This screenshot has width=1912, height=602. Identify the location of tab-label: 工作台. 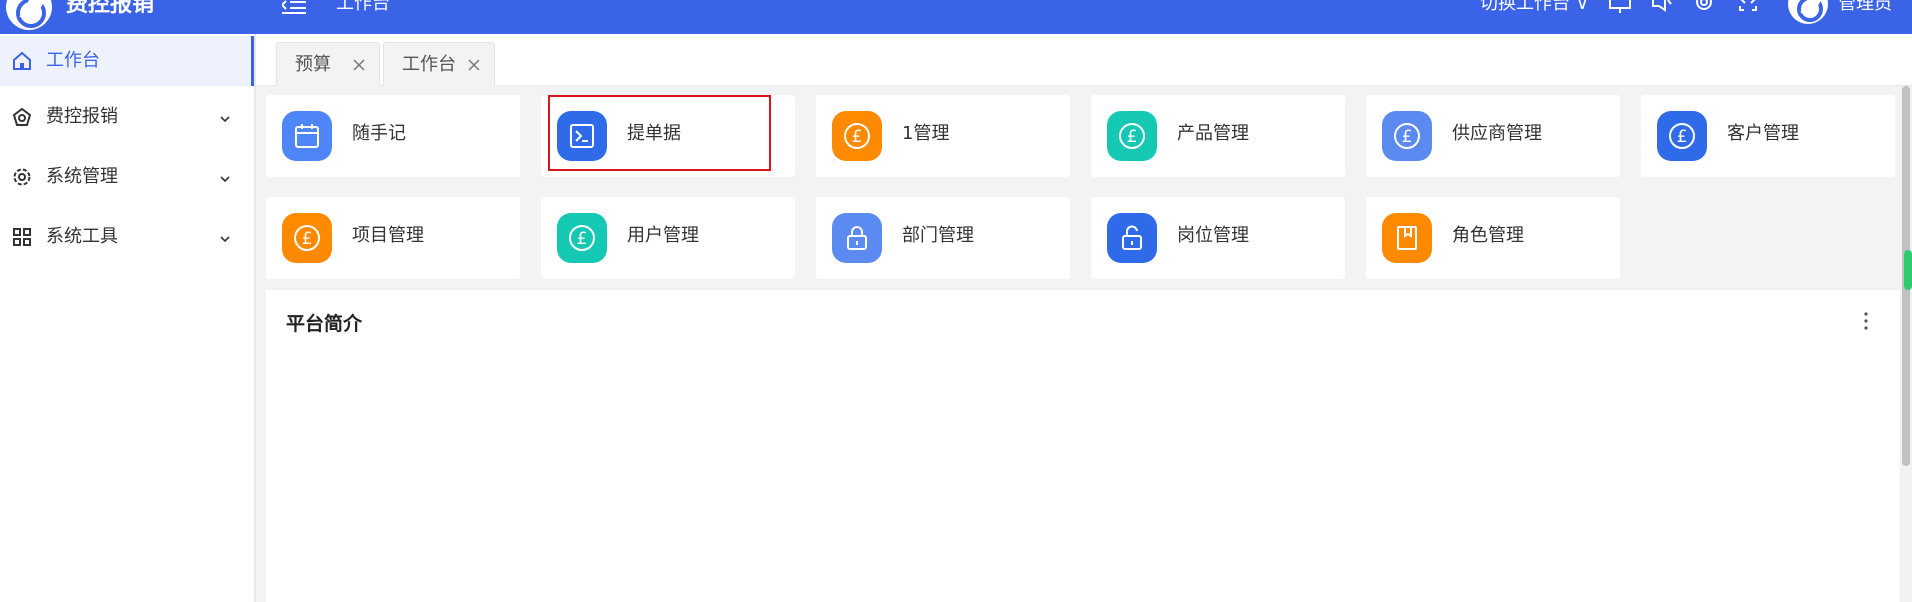
(429, 64).